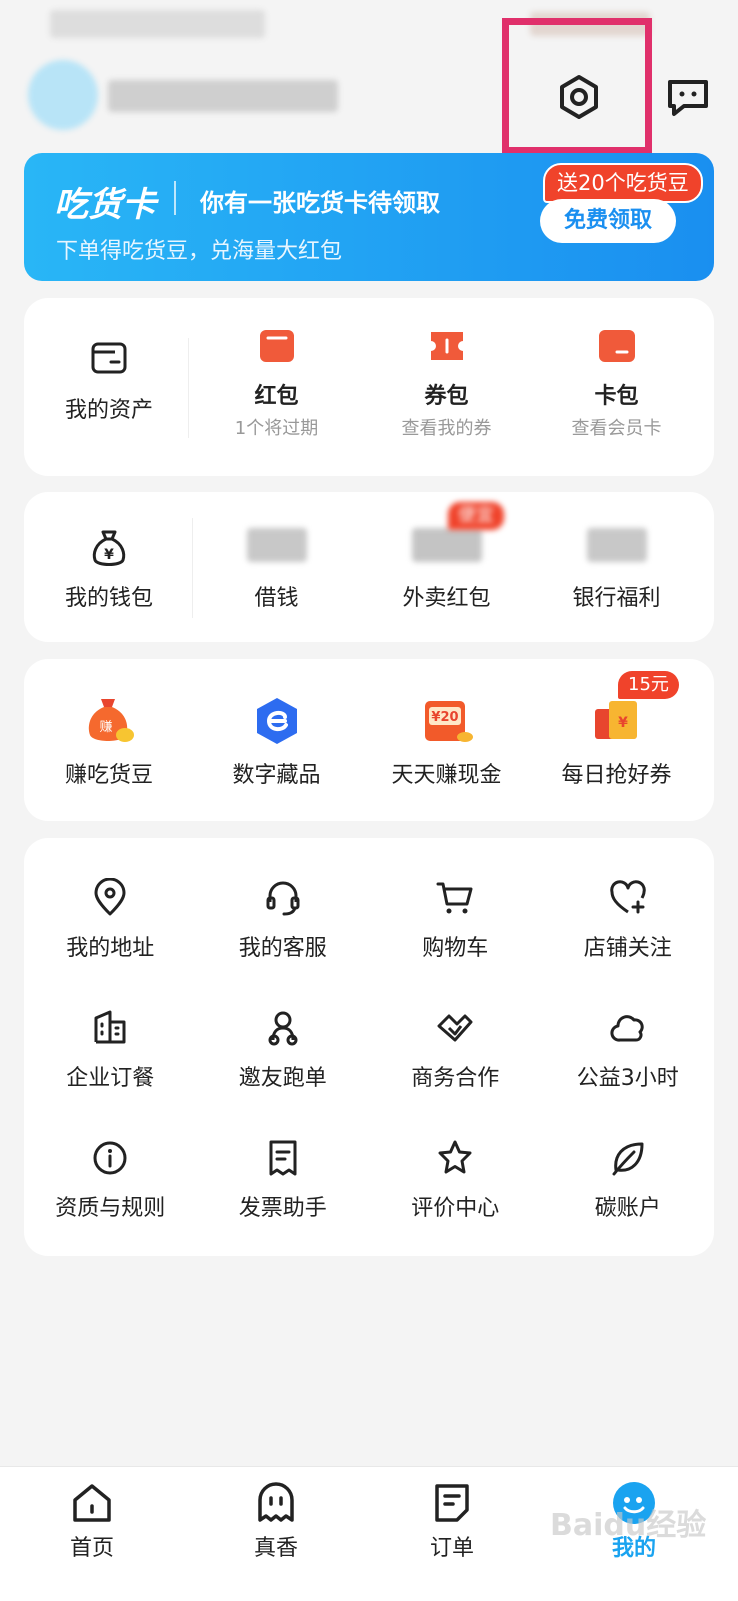 This screenshot has width=738, height=1601. I want to click on assets-card: 我的资产 红包 1个将过期 券包 查看我的券 卡包 查看会员卡, so click(369, 387).